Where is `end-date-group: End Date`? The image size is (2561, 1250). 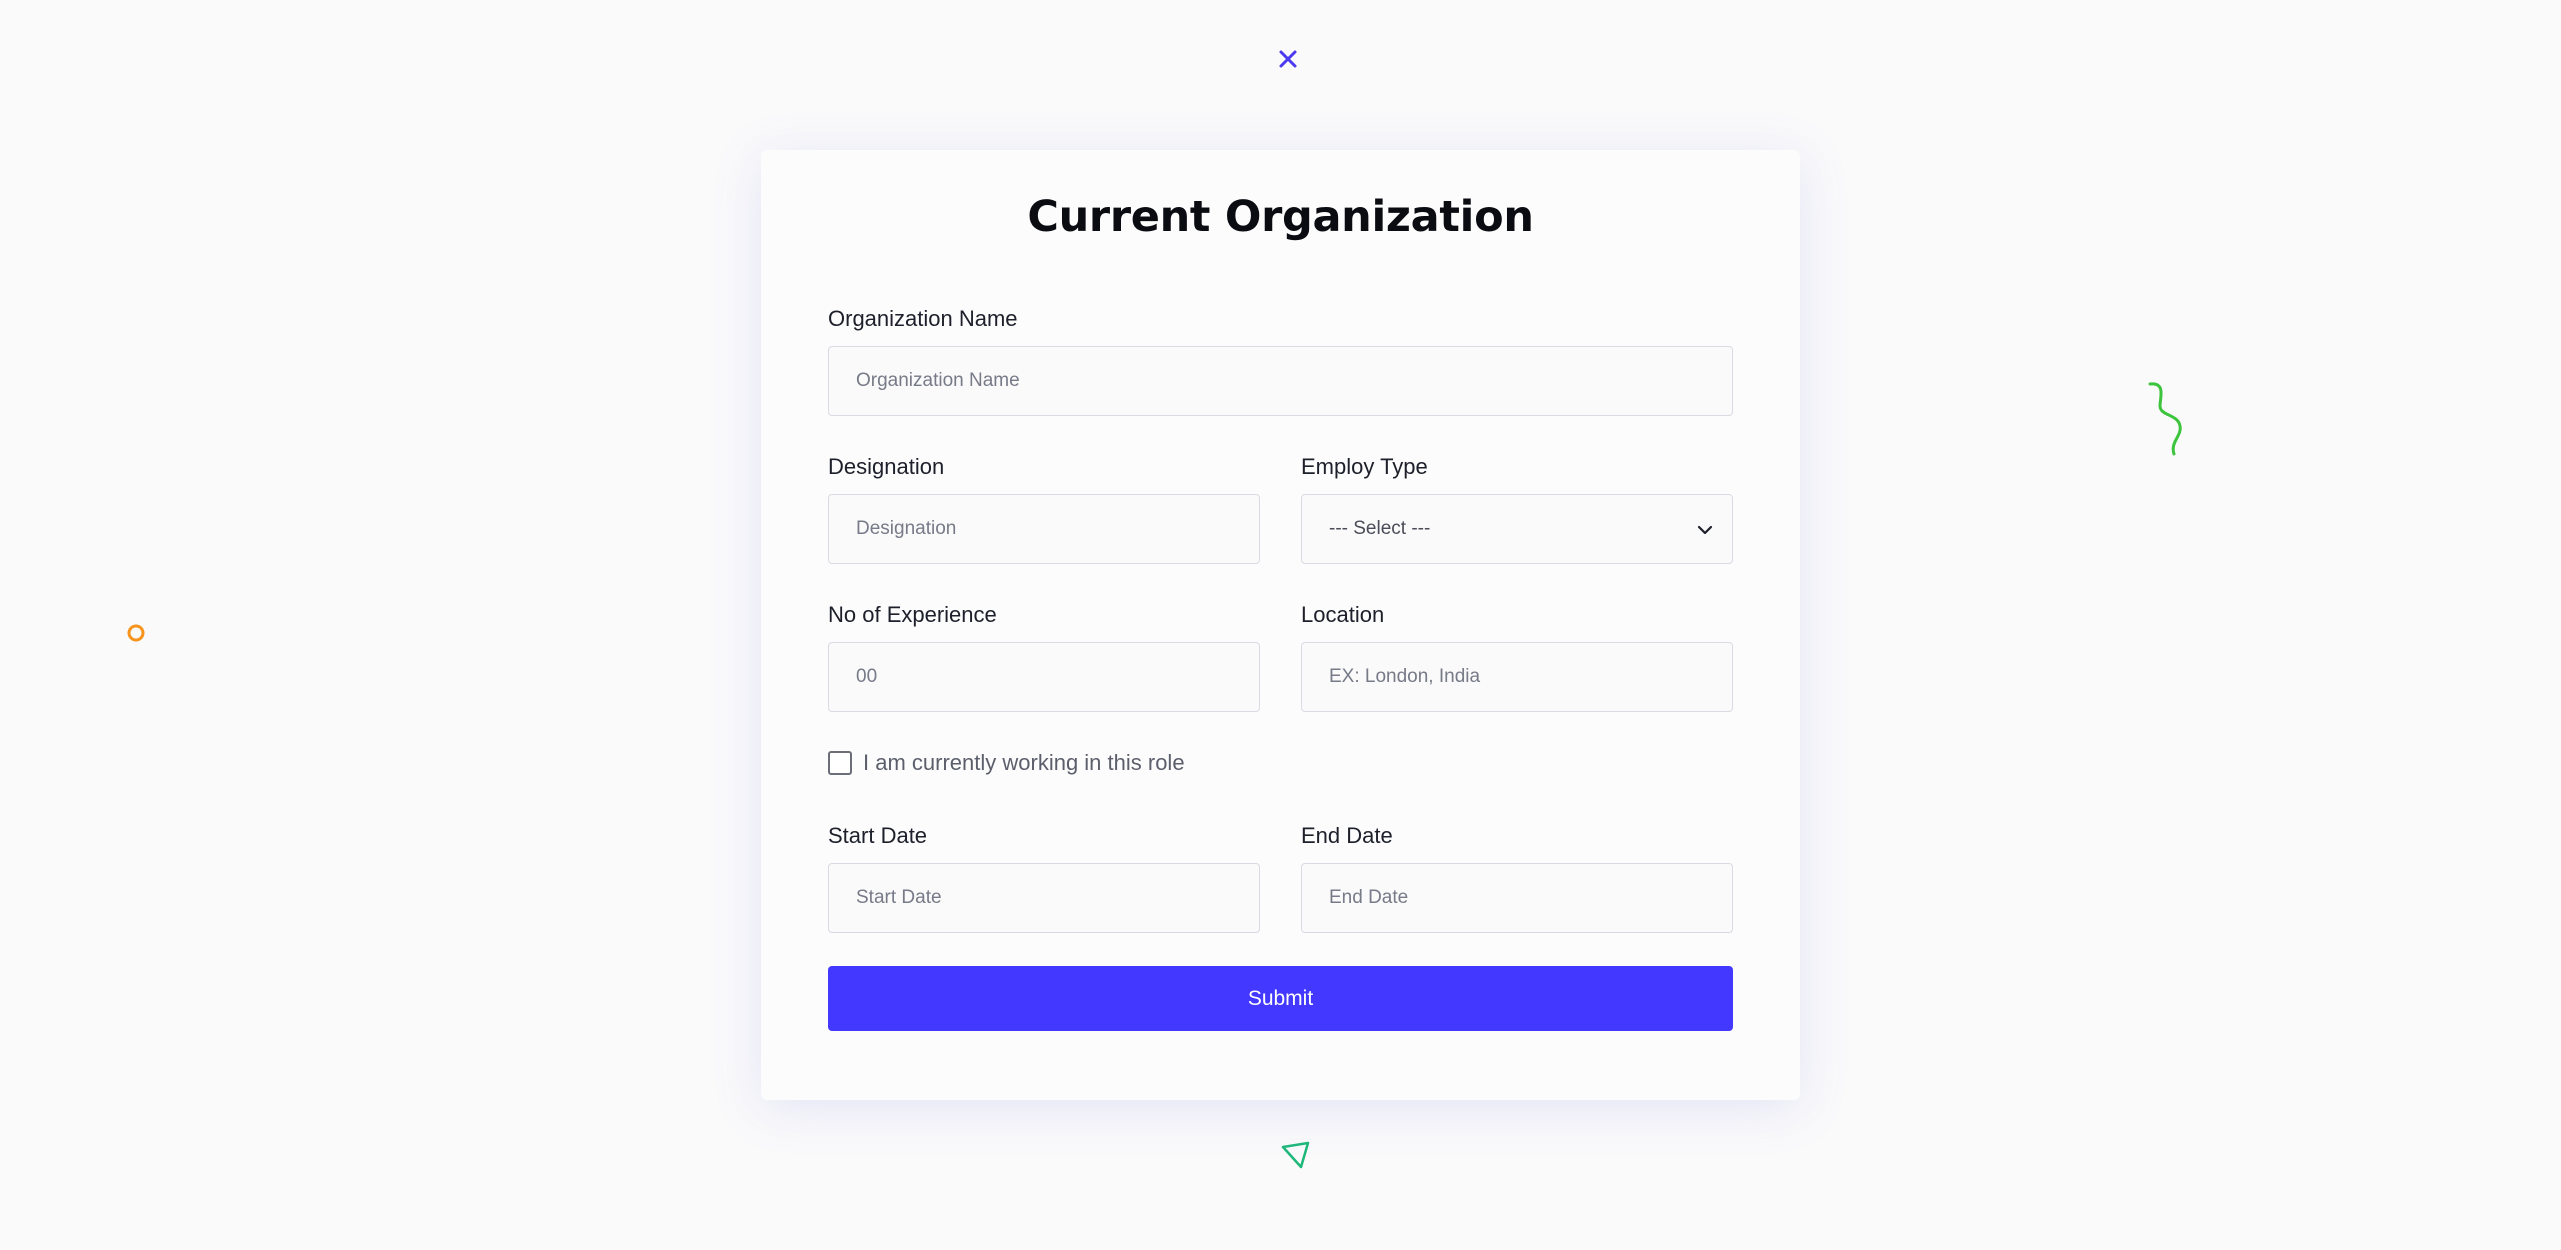 end-date-group: End Date is located at coordinates (1517, 878).